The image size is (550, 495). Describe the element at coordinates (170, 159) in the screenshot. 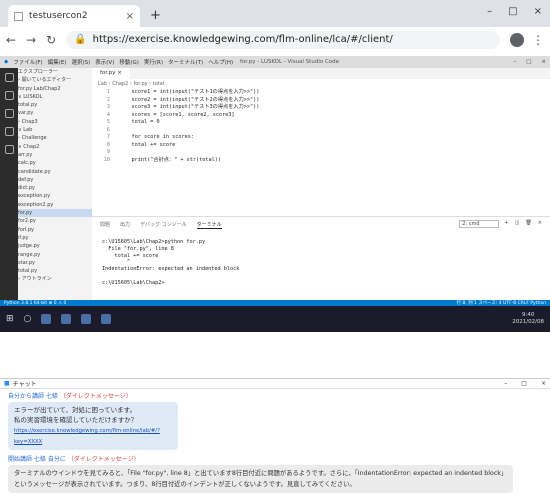

I see `code-text: print("合計点：" + str(total))` at that location.